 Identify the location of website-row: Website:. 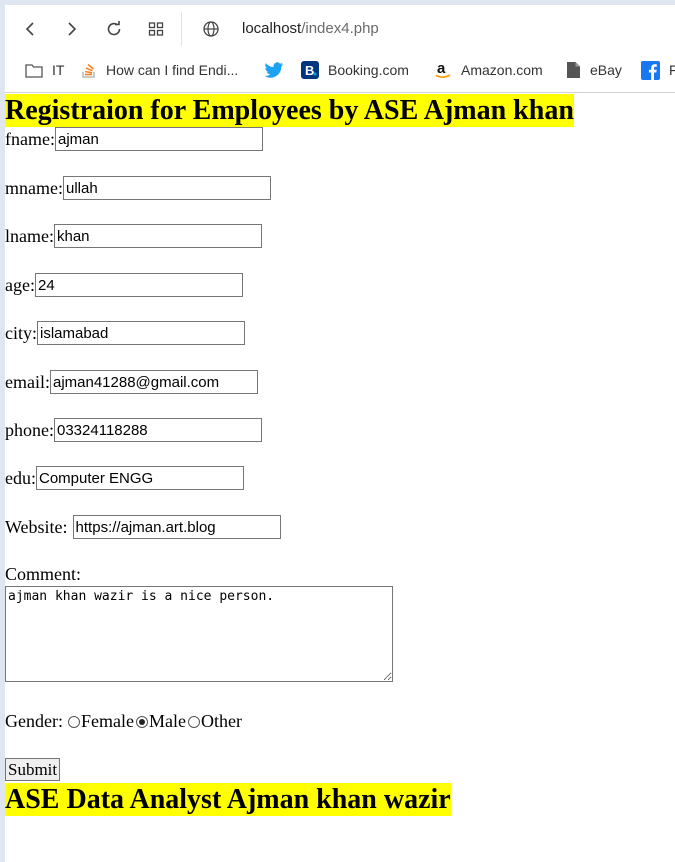
(143, 527).